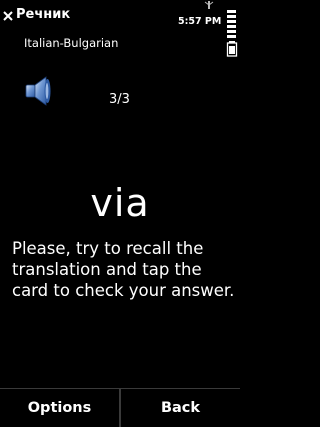 The image size is (320, 427). Describe the element at coordinates (59, 408) in the screenshot. I see `options-softkey: Options` at that location.